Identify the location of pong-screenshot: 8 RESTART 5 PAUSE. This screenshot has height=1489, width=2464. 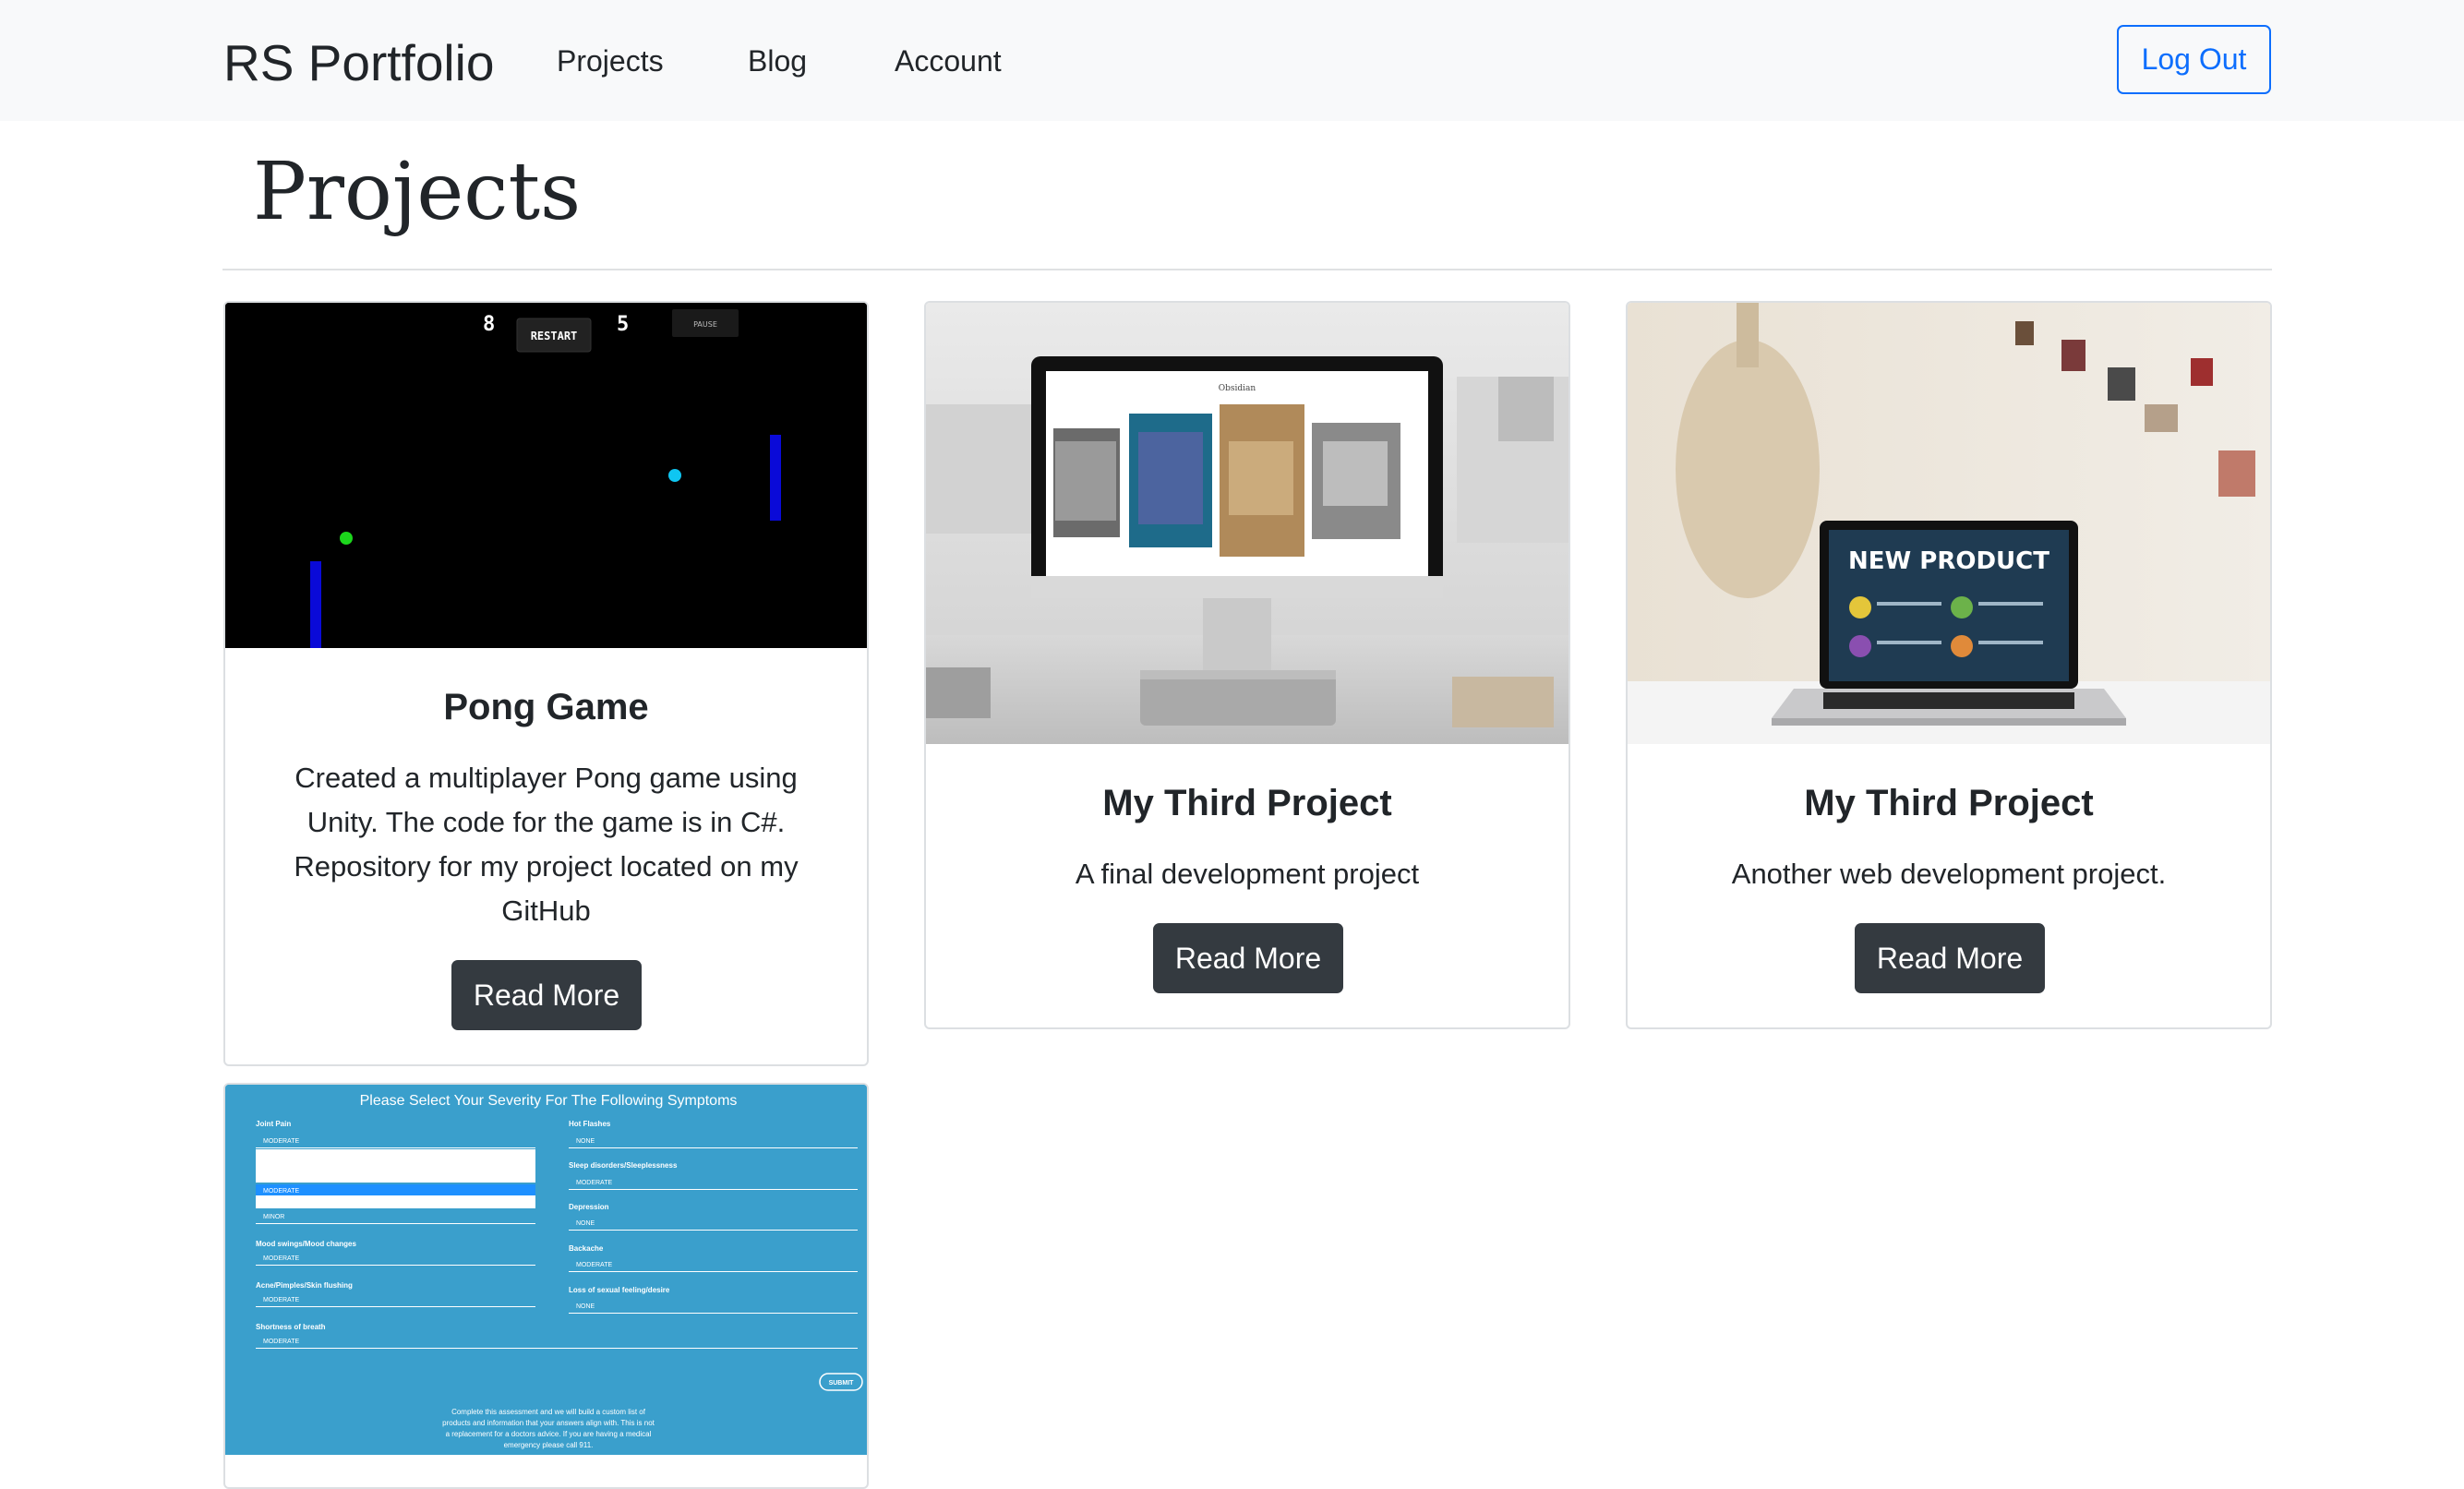
(546, 476).